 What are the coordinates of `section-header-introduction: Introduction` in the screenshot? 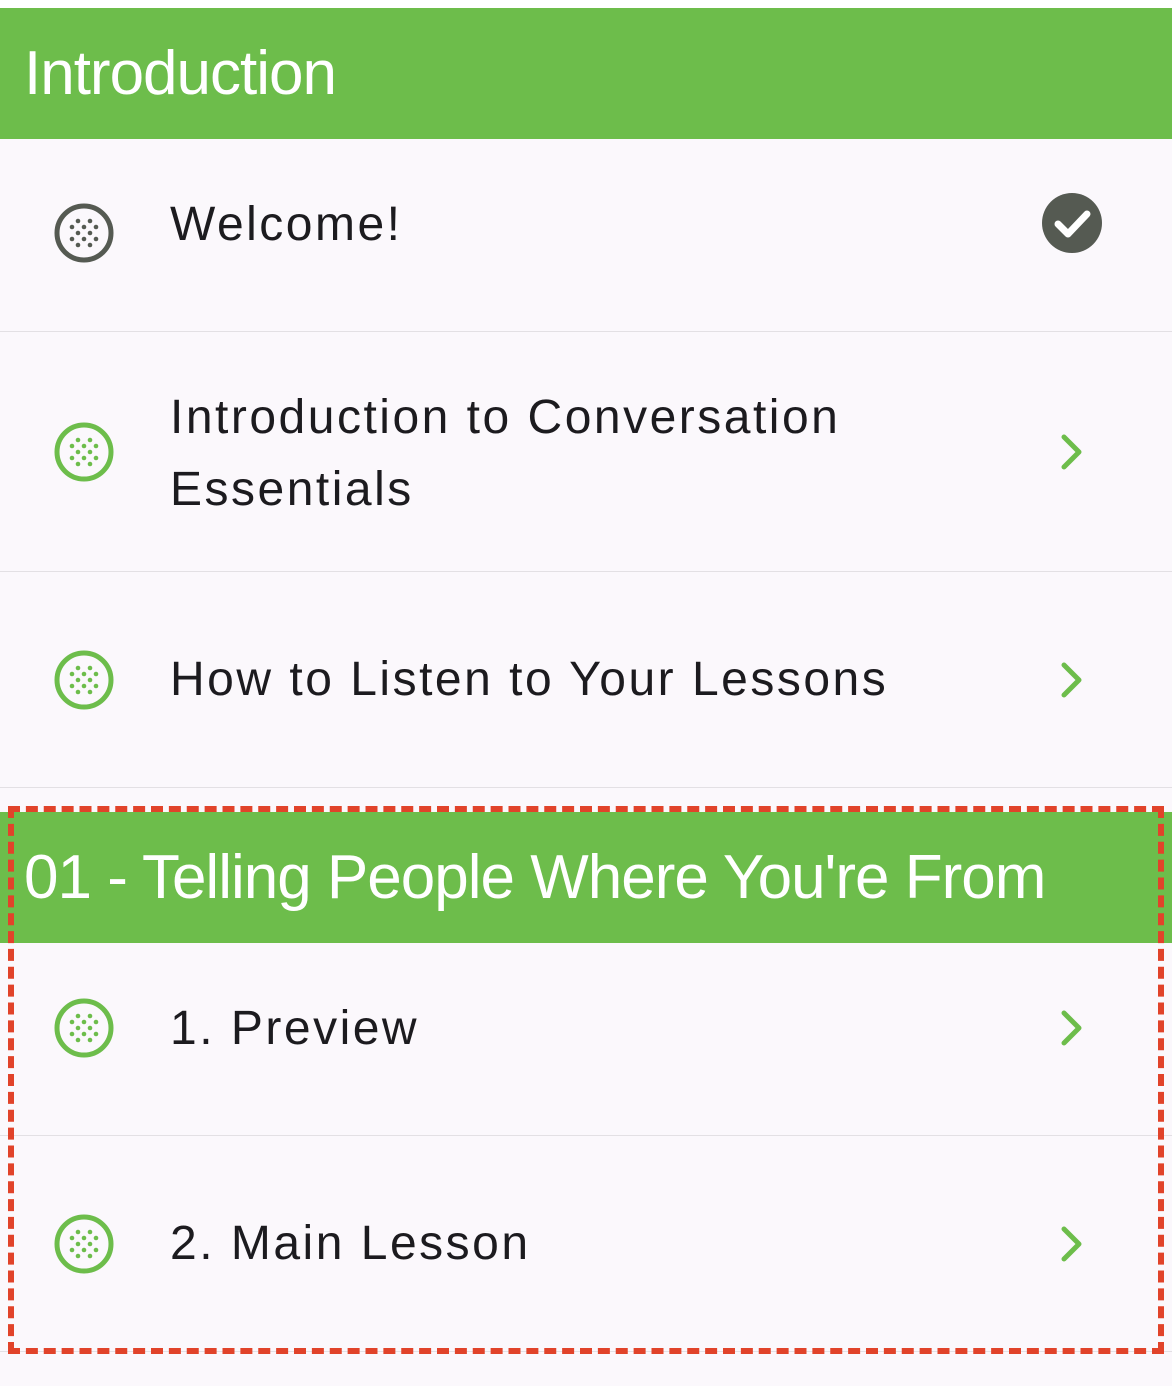 It's located at (586, 73).